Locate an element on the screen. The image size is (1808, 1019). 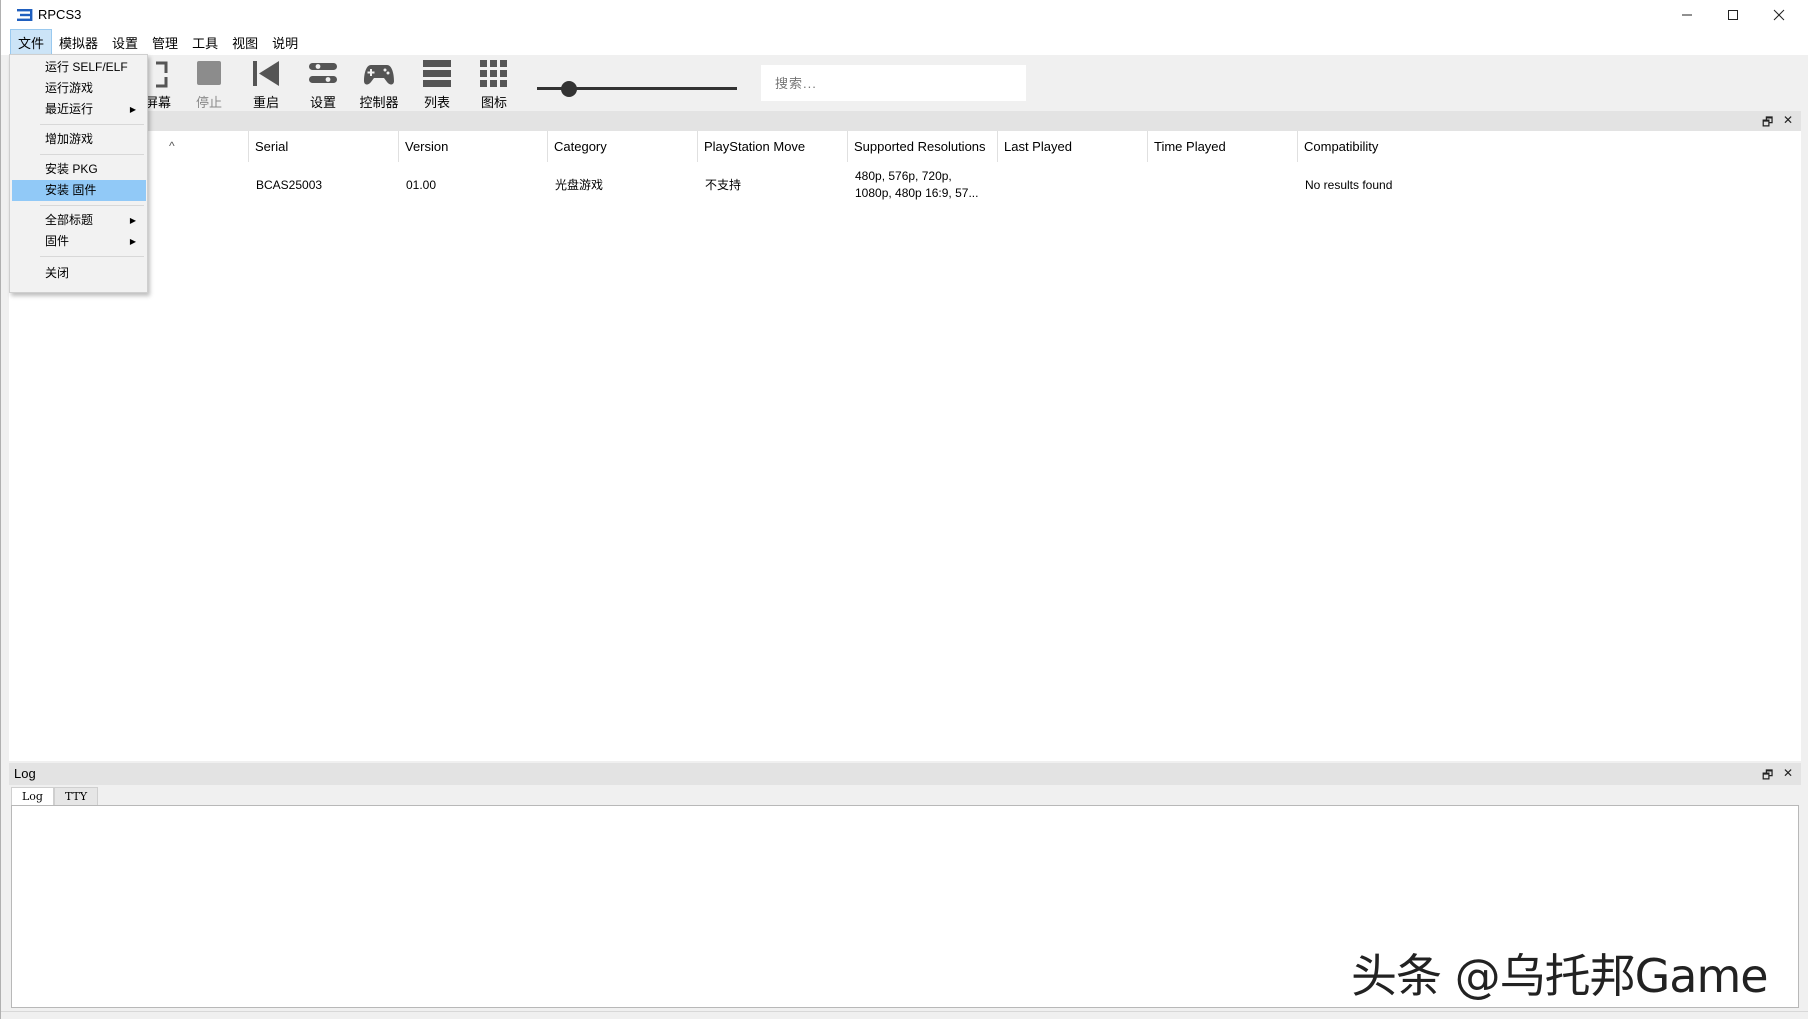
menu-settings: 设置 is located at coordinates (125, 42).